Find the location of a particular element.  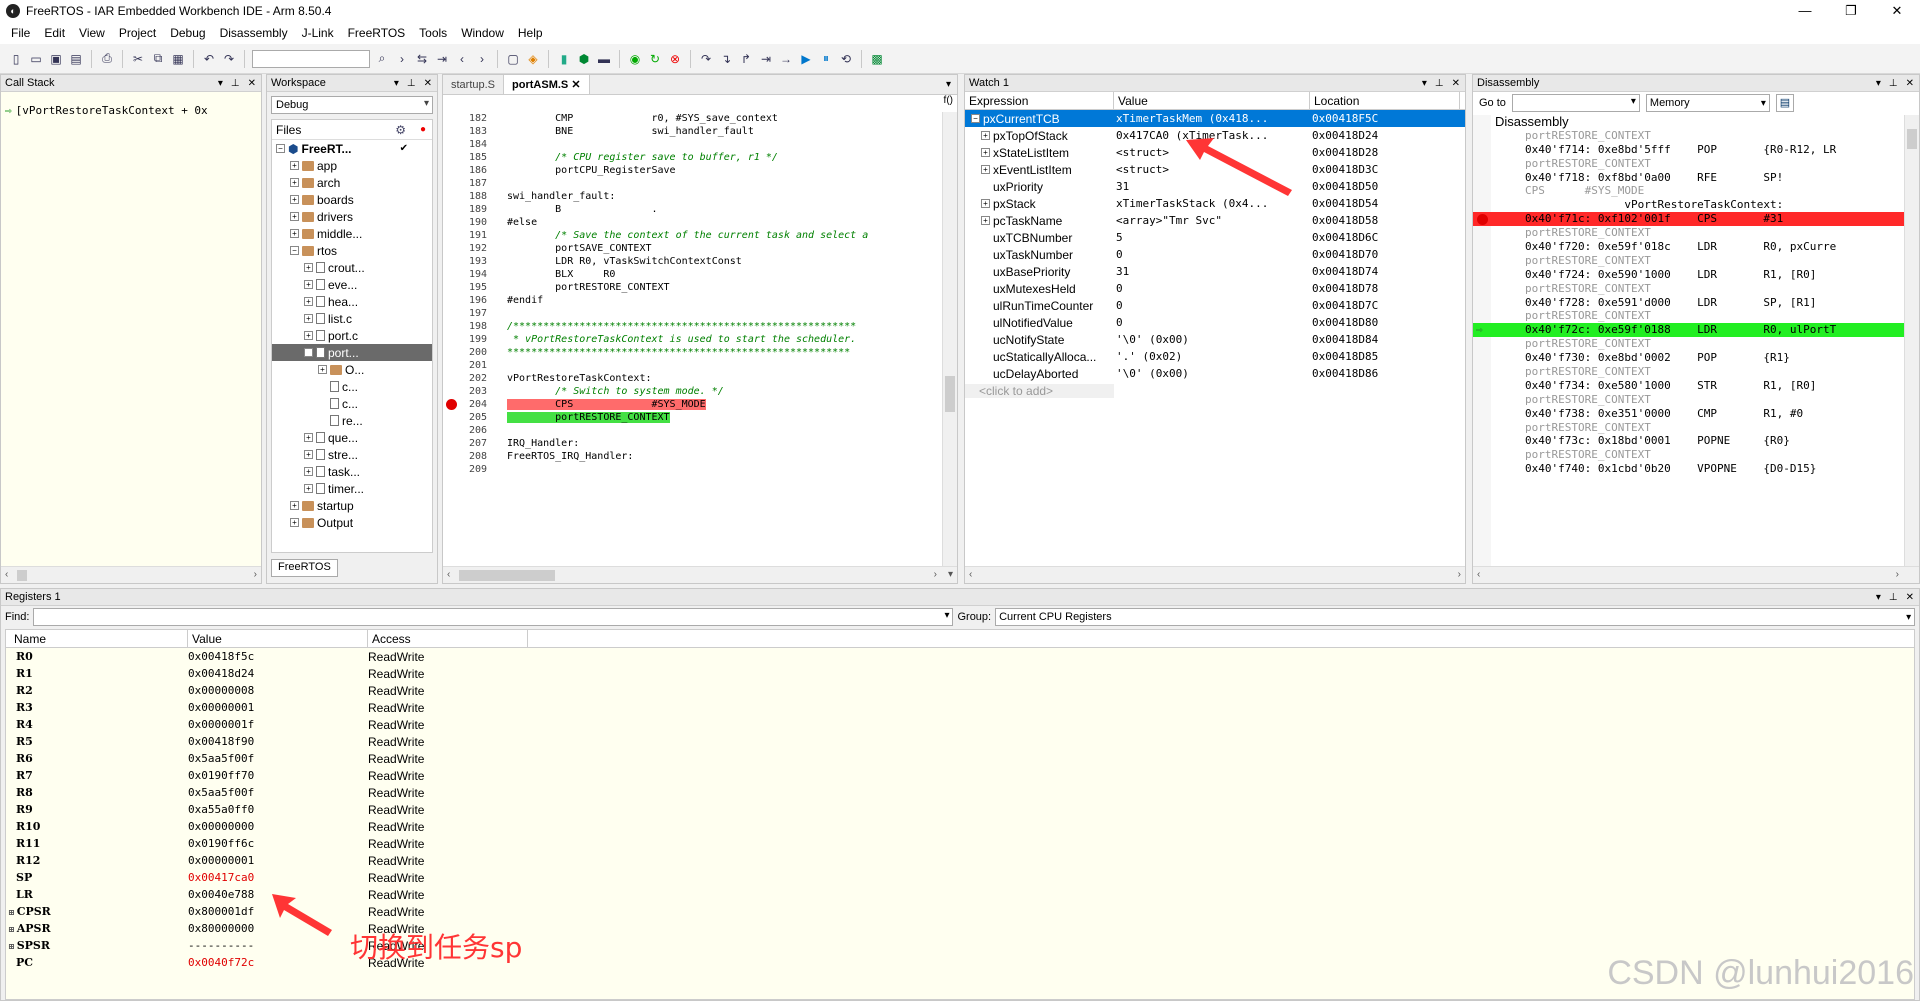

register-value: 0x00000008 is located at coordinates (278, 690).